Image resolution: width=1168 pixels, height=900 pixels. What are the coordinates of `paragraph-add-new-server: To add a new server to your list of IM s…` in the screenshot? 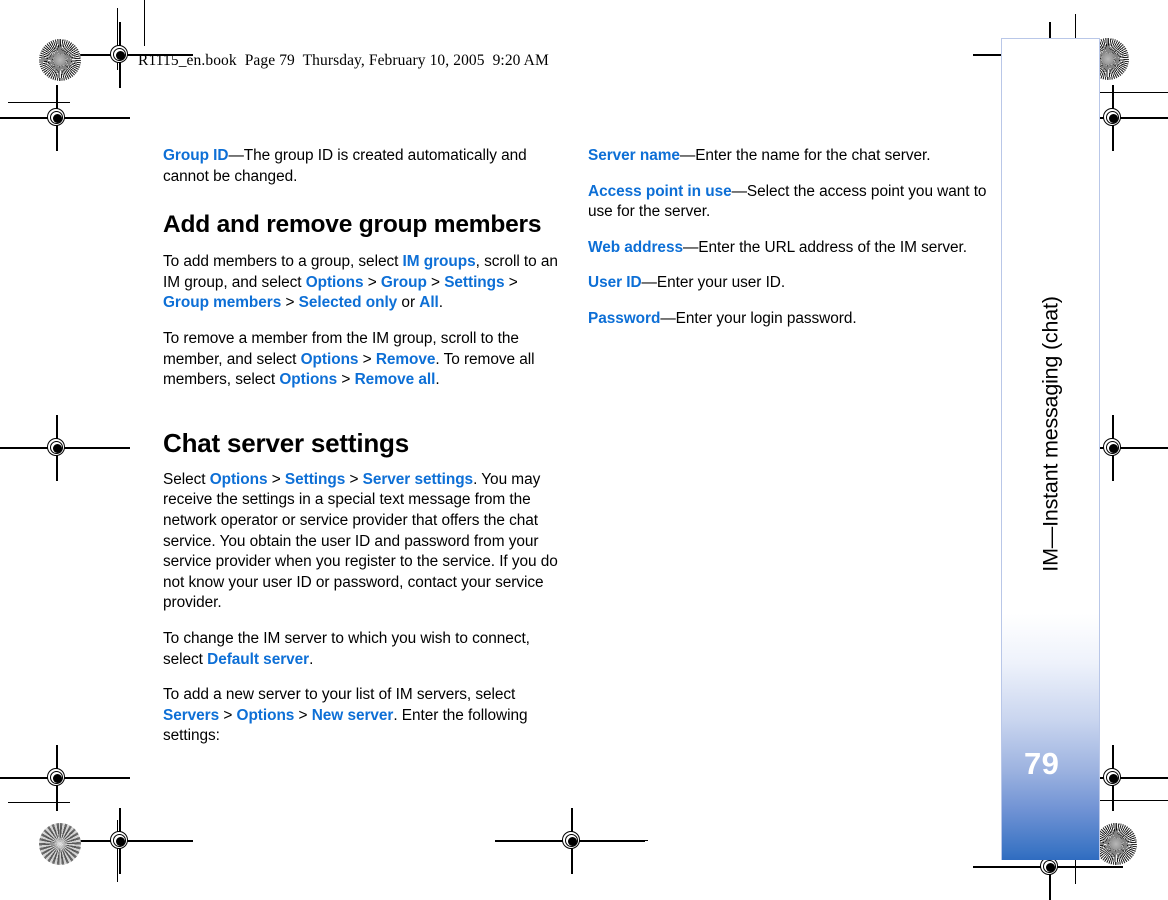 It's located at (365, 716).